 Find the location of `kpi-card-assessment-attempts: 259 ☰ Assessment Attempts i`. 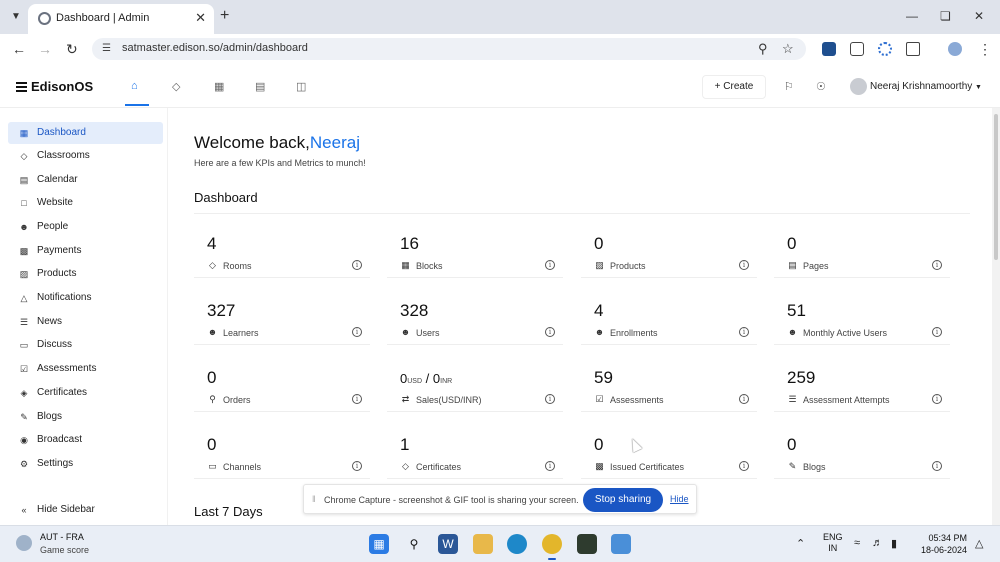

kpi-card-assessment-attempts: 259 ☰ Assessment Attempts i is located at coordinates (862, 382).